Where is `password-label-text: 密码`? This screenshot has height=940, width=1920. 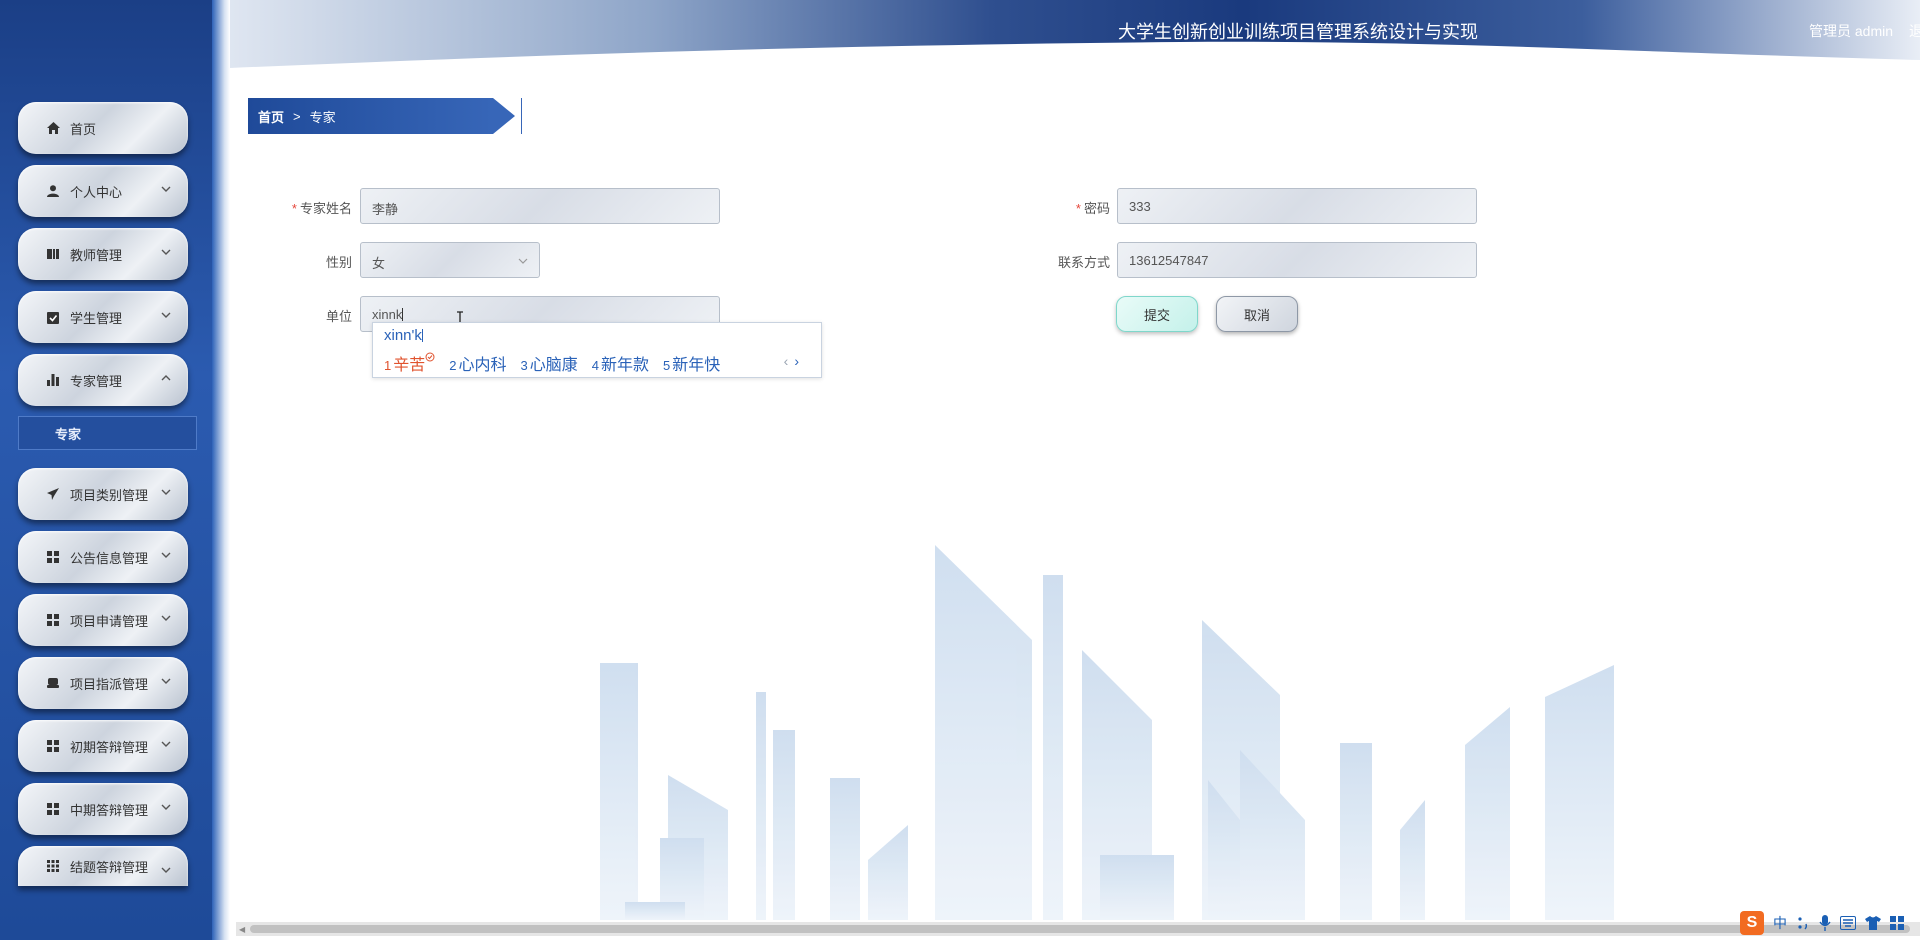 password-label-text: 密码 is located at coordinates (1096, 208).